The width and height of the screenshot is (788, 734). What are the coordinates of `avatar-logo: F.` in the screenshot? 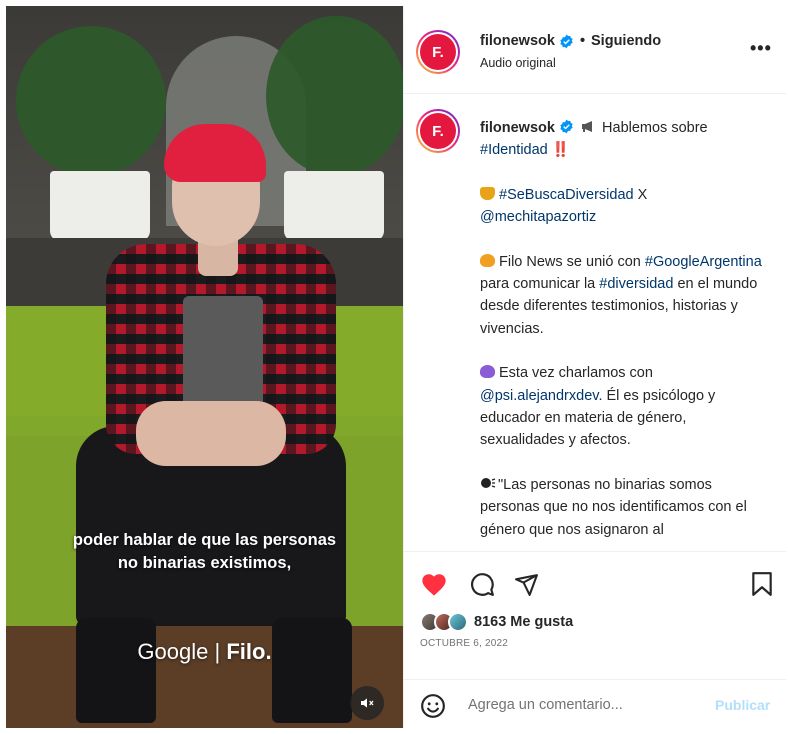 It's located at (438, 52).